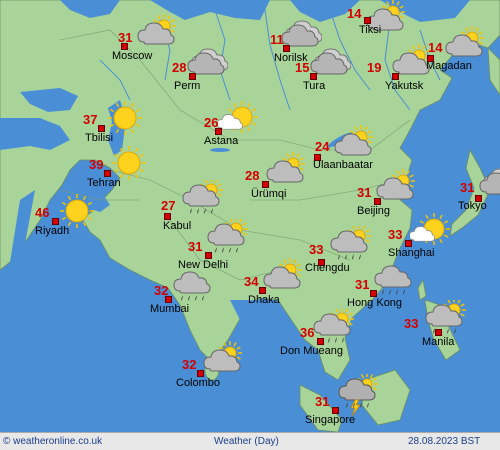  I want to click on map-title: Weather (Day), so click(246, 441).